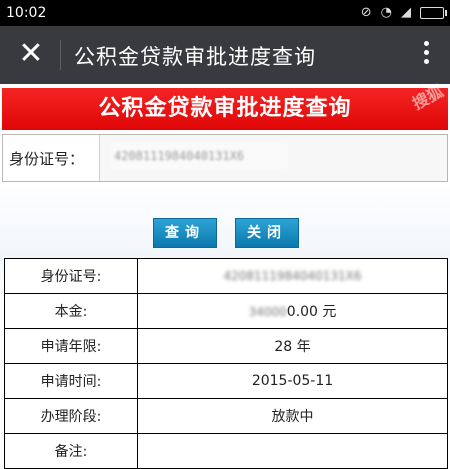 This screenshot has height=469, width=450. I want to click on close-icon: ✕, so click(31, 54).